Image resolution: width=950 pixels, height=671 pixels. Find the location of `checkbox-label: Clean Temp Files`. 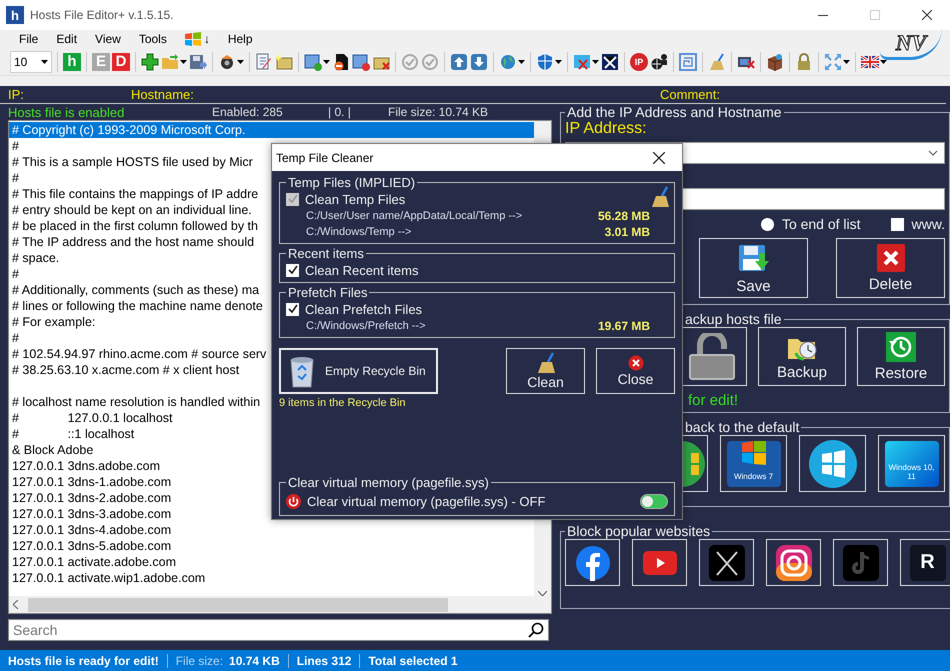

checkbox-label: Clean Temp Files is located at coordinates (355, 199).